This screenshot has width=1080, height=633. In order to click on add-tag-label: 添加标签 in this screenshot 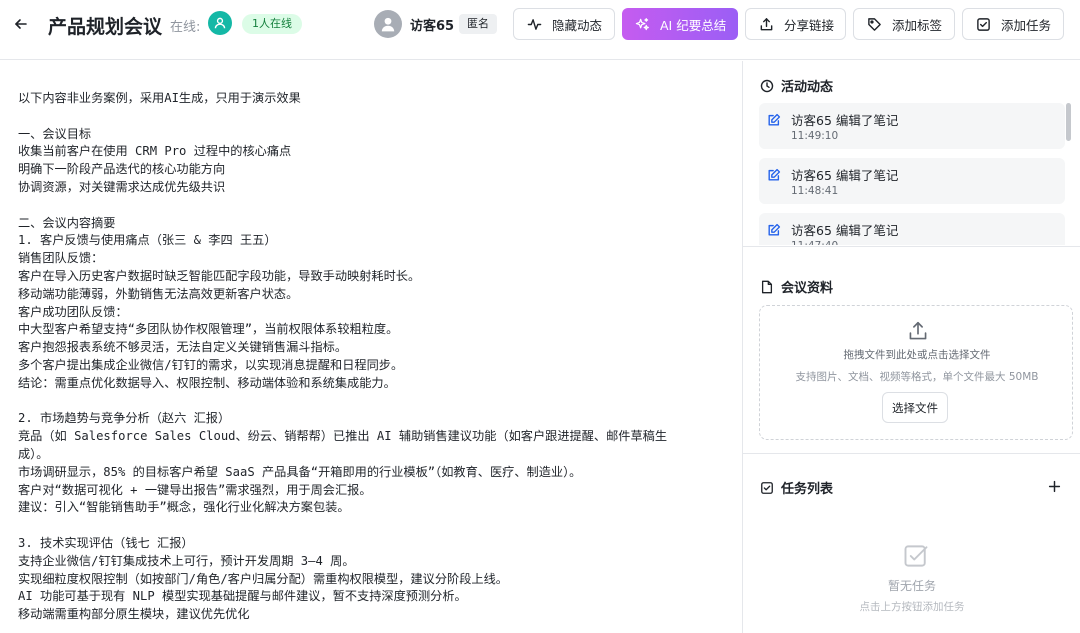, I will do `click(917, 25)`.